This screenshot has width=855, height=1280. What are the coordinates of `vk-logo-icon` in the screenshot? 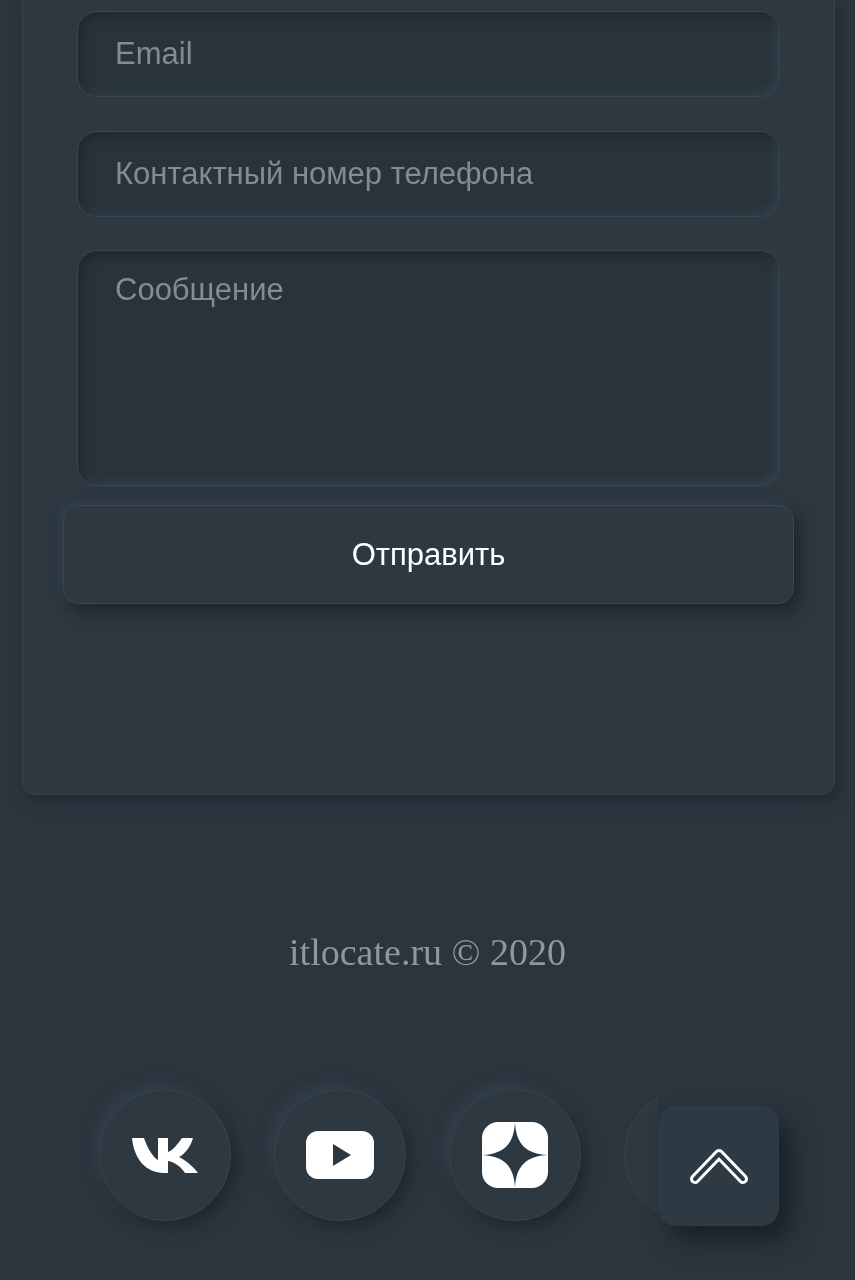 It's located at (165, 1155).